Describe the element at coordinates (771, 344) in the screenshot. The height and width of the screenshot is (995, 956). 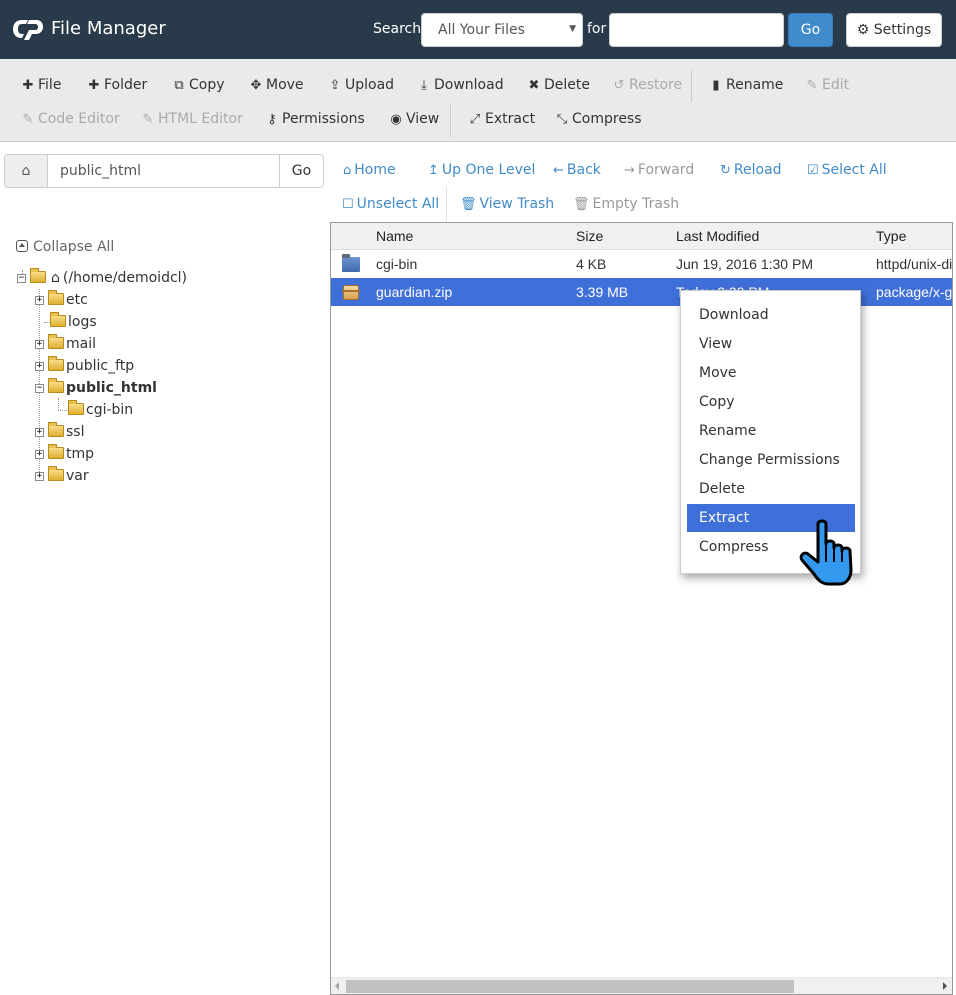
I see `context-menu-view: View` at that location.